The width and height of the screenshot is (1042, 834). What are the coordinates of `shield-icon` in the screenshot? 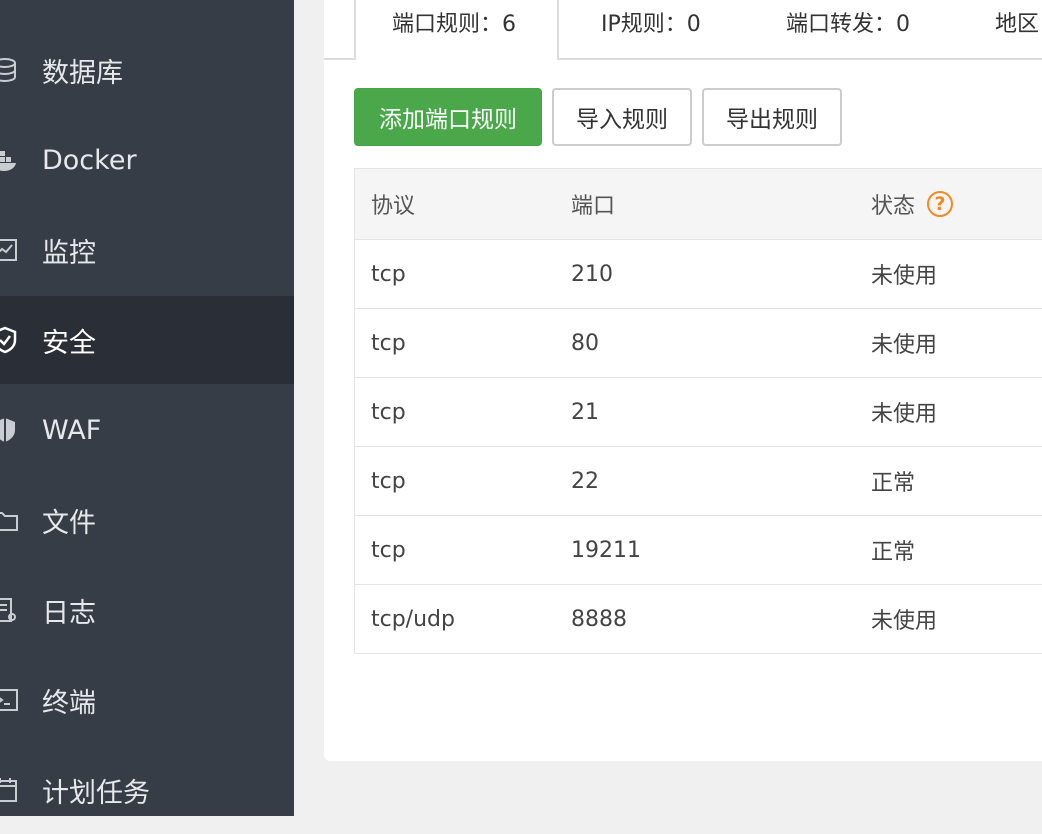 It's located at (10, 340).